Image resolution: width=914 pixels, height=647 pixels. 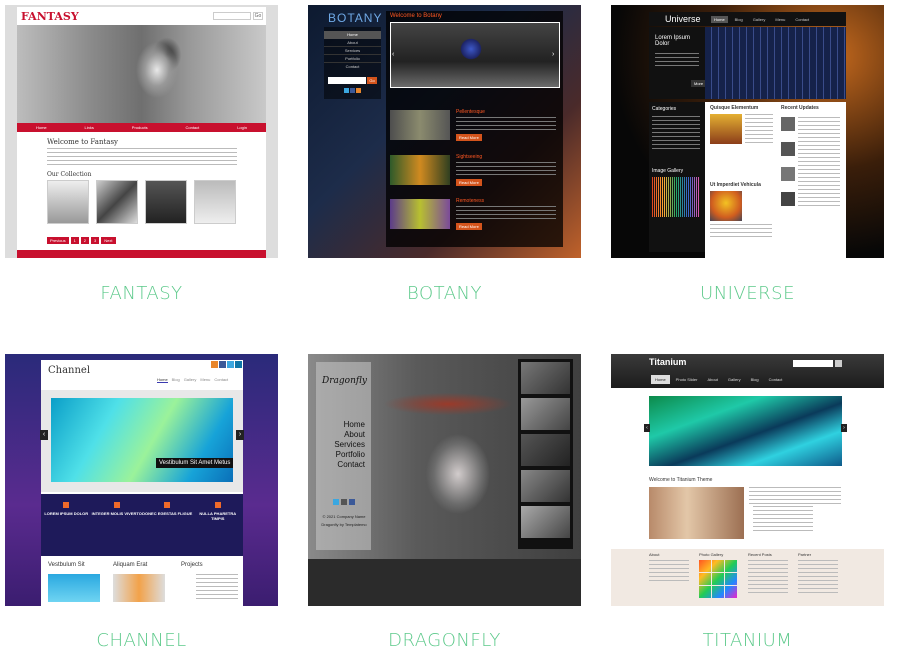 What do you see at coordinates (41, 127) in the screenshot?
I see `fantasy-nav-item: Home` at bounding box center [41, 127].